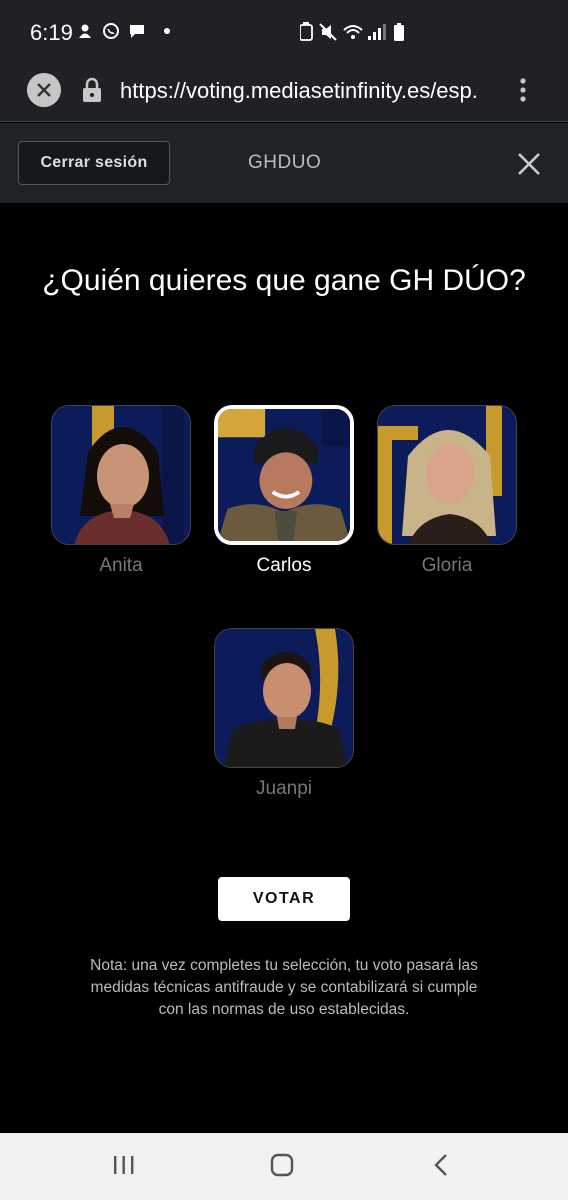  What do you see at coordinates (306, 31) in the screenshot?
I see `battery-saver-icon` at bounding box center [306, 31].